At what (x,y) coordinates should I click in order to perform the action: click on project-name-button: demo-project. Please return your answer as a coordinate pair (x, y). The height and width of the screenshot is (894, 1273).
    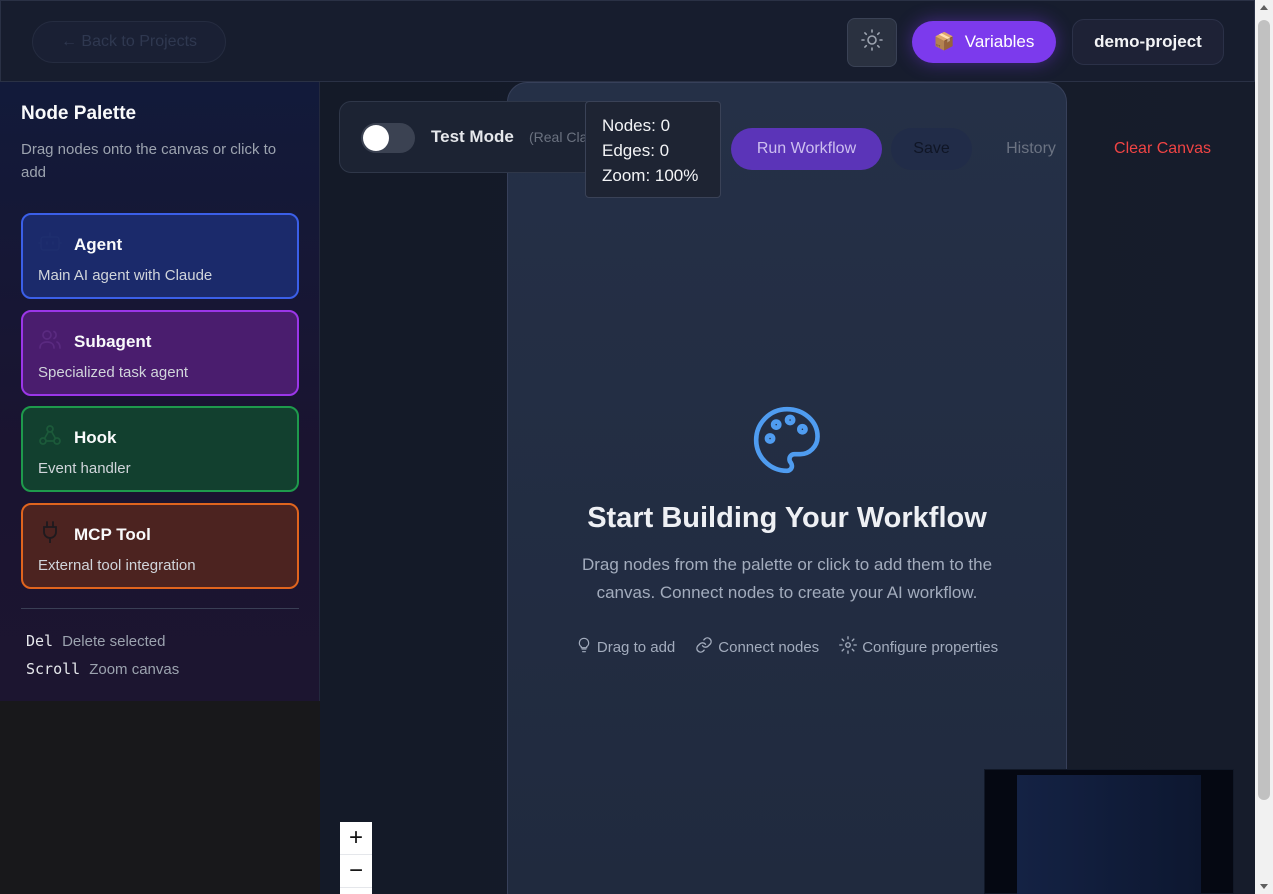
    Looking at the image, I should click on (1148, 42).